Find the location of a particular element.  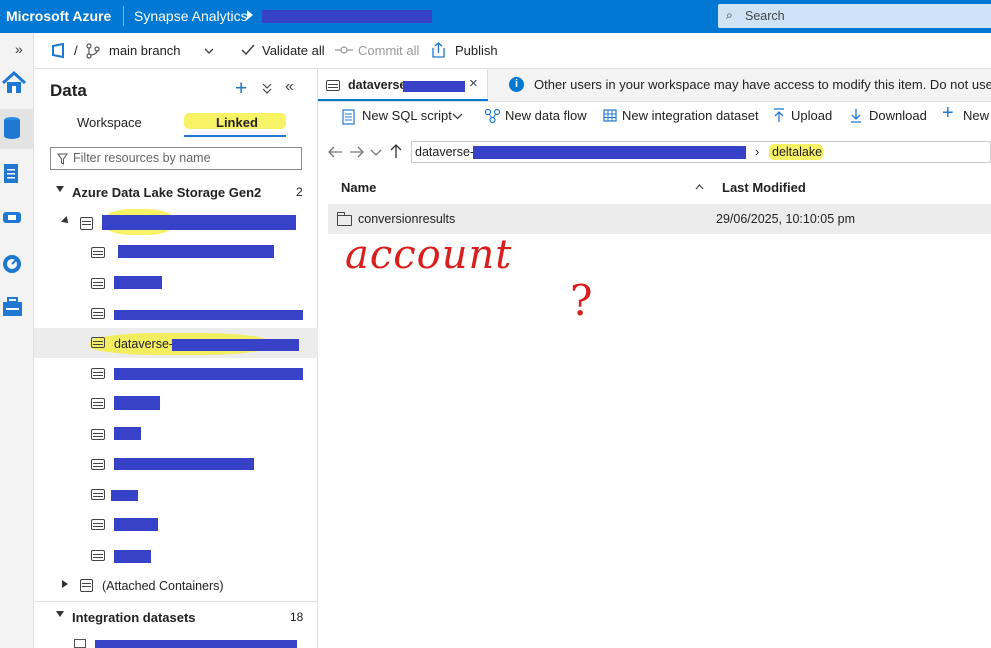

data-hub-button is located at coordinates (17, 129).